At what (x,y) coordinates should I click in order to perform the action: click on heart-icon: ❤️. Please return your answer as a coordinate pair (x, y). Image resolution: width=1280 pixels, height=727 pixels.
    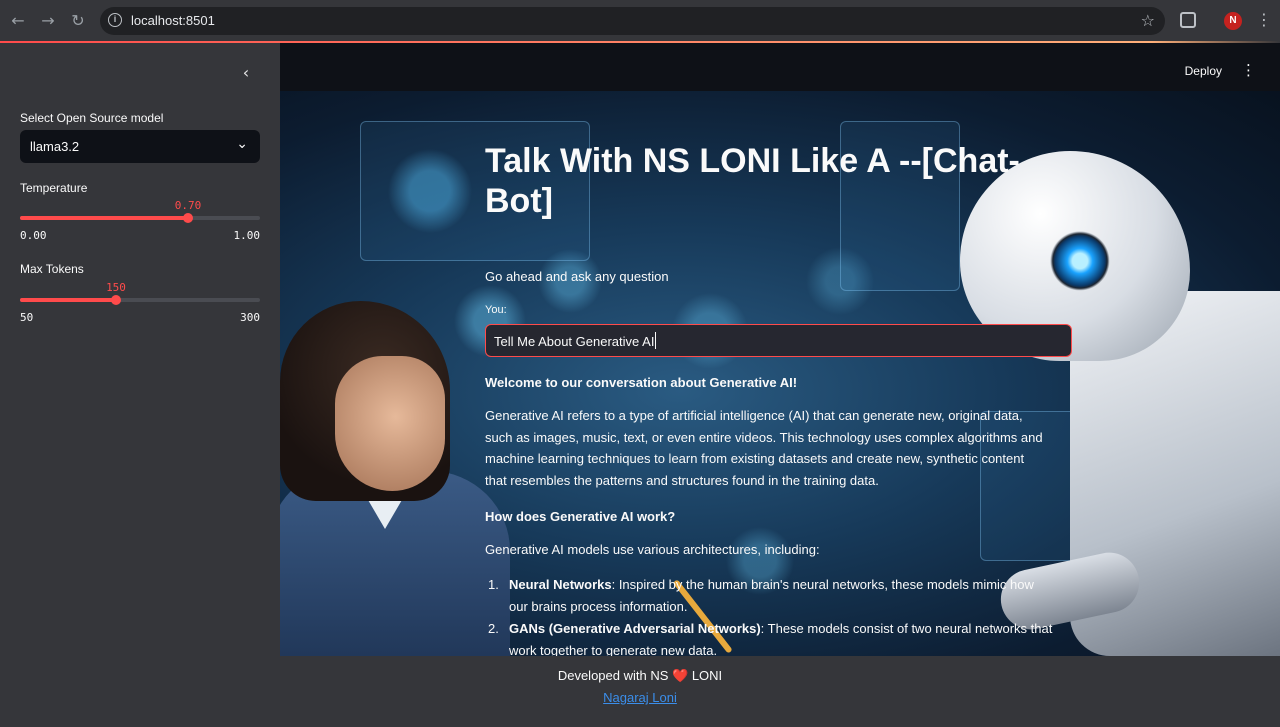
    Looking at the image, I should click on (680, 676).